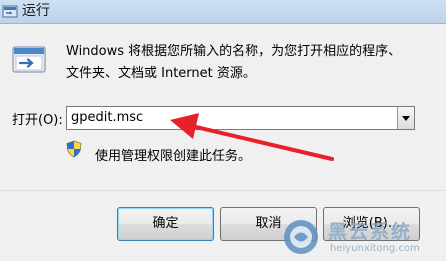 This screenshot has height=261, width=446. Describe the element at coordinates (370, 232) in the screenshot. I see `watermark-title: 黑云系统` at that location.